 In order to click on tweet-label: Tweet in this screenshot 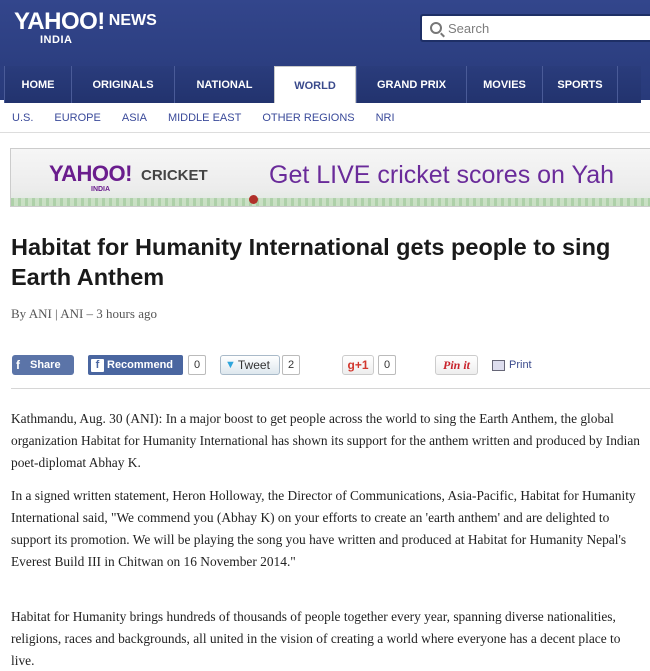, I will do `click(253, 365)`.